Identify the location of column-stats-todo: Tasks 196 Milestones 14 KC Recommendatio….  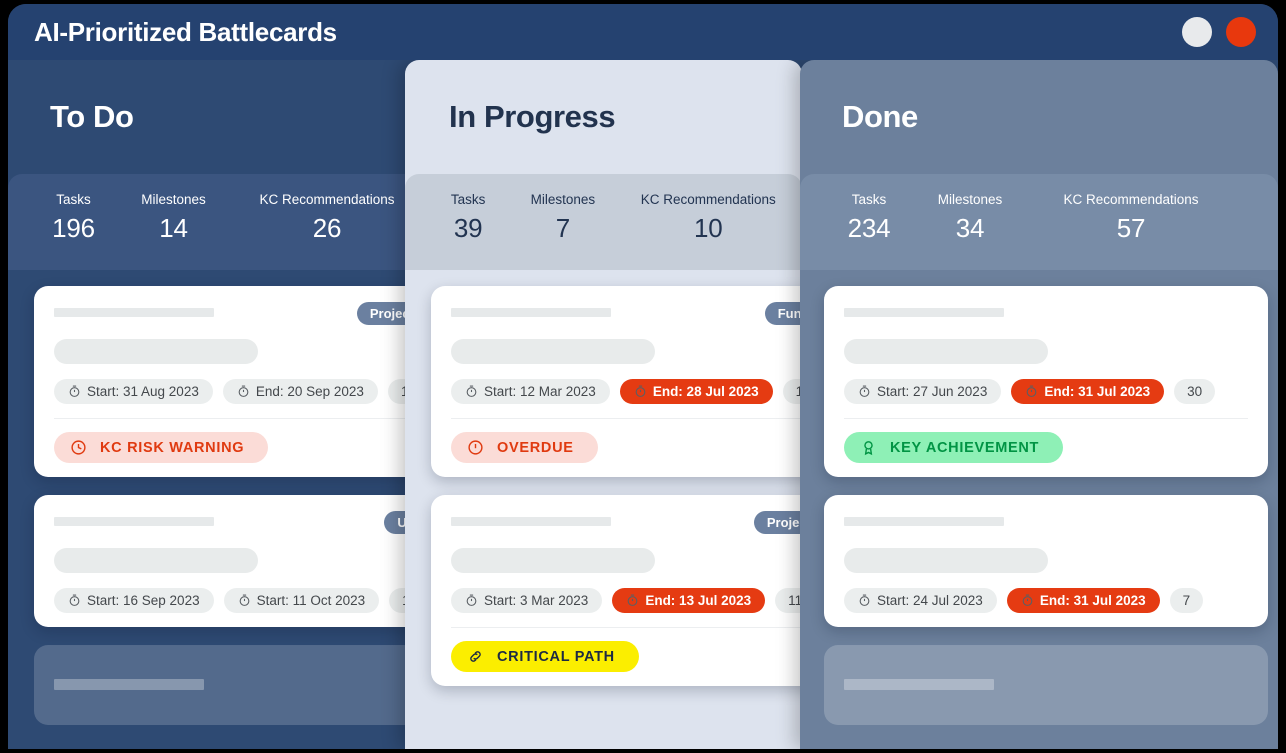
(217, 222).